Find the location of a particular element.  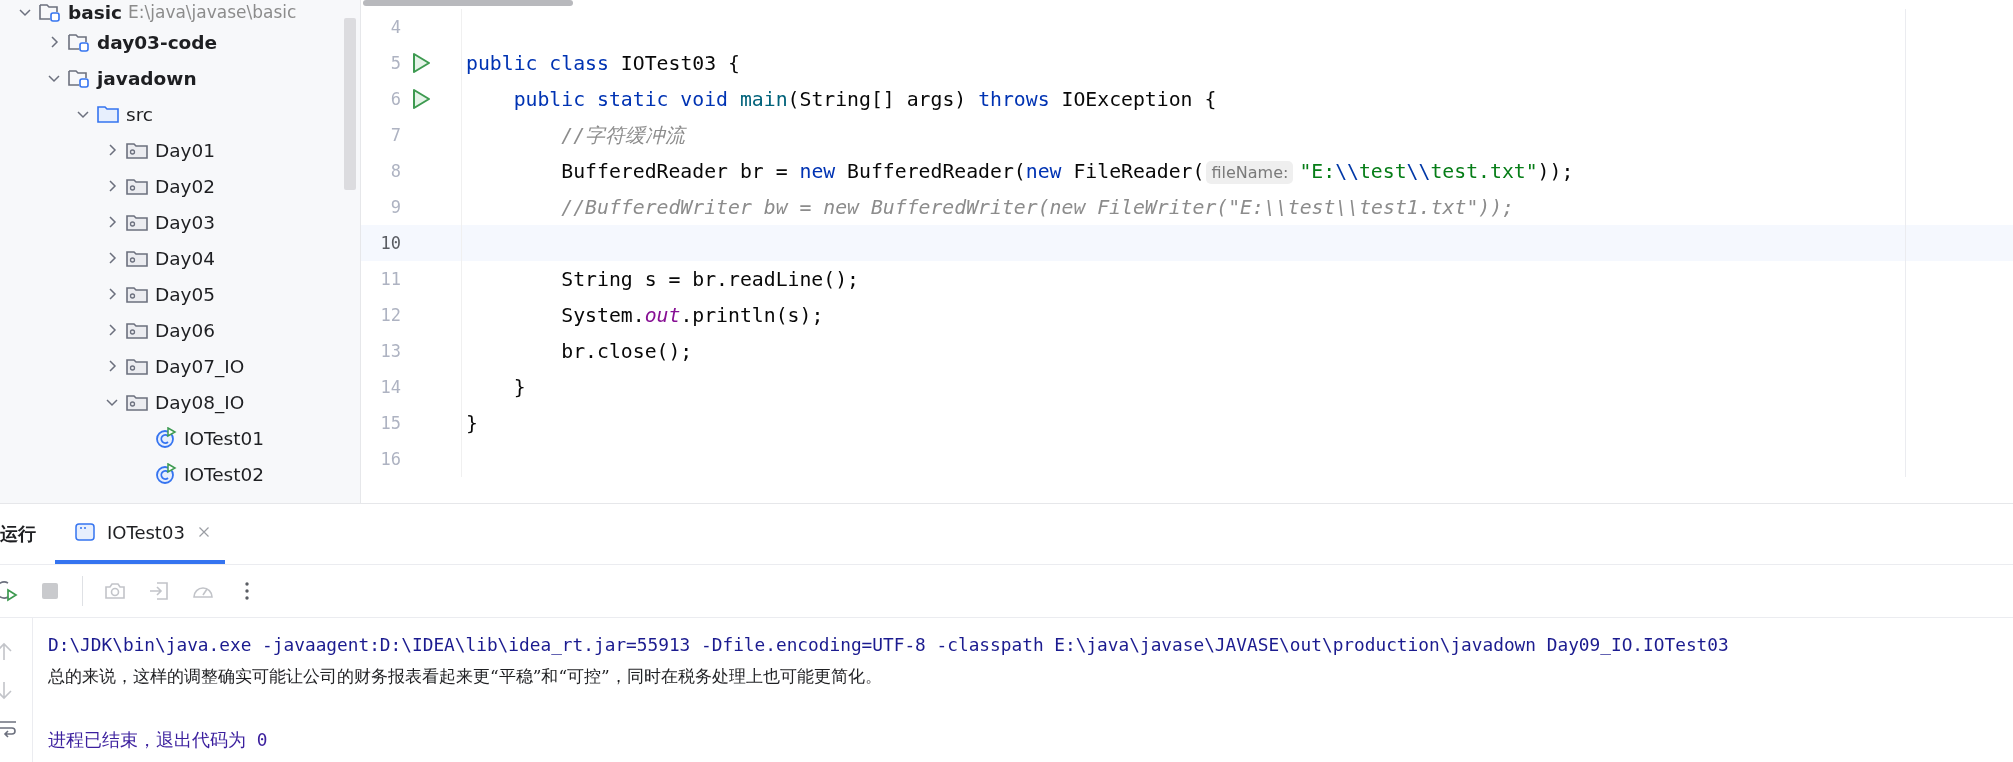

line-number: 8 is located at coordinates (395, 171).